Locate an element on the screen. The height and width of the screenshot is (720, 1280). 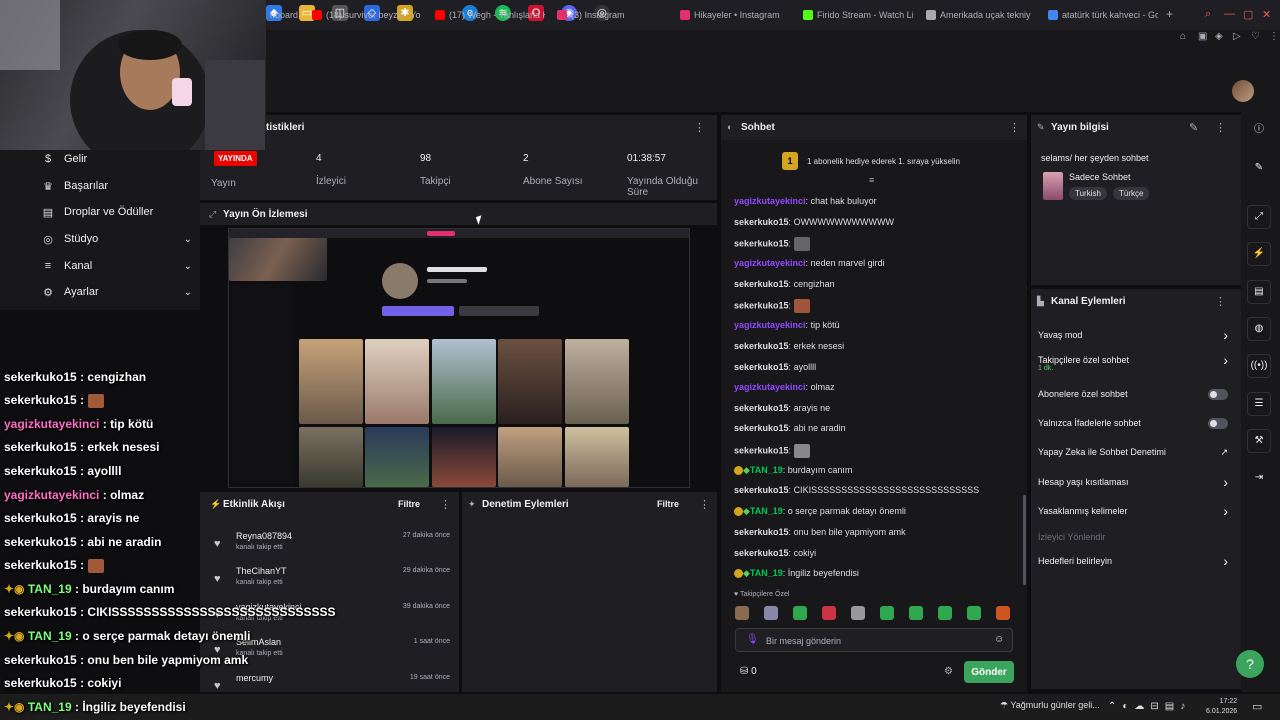
play-icon: ▷ is located at coordinates (1238, 37).